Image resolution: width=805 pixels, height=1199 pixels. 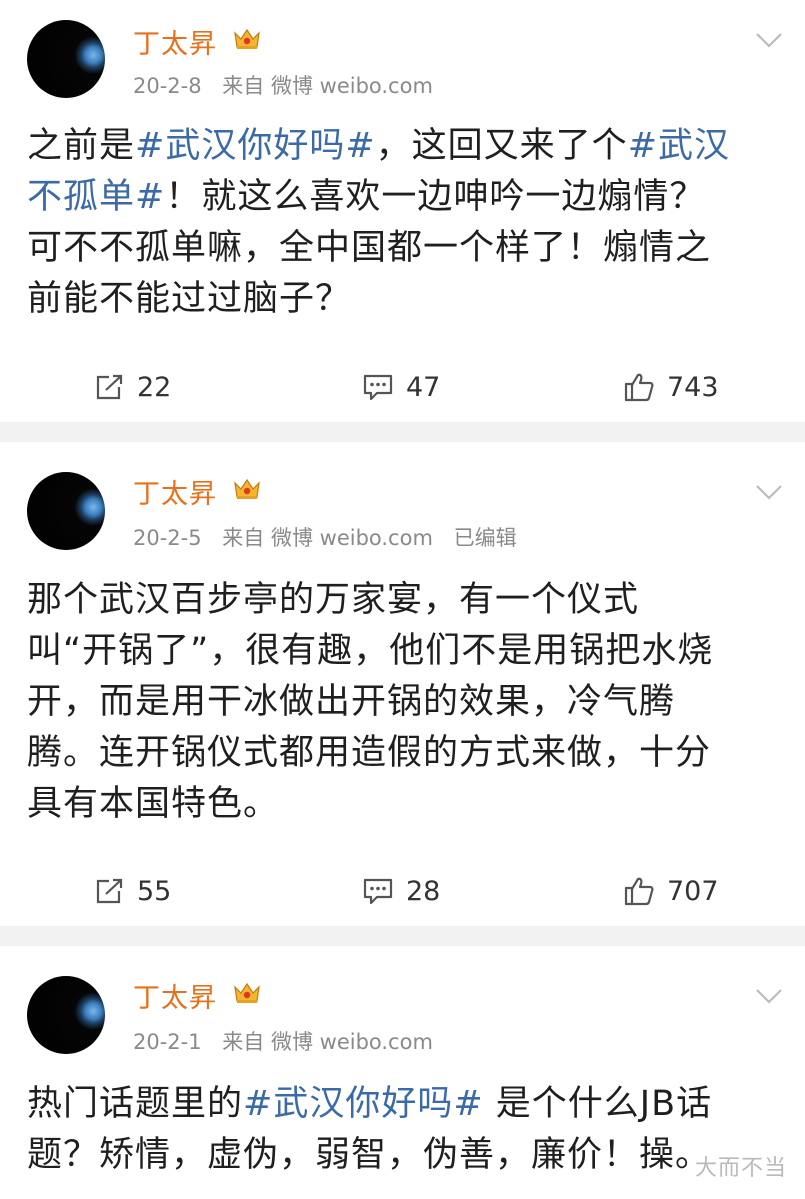 What do you see at coordinates (369, 1155) in the screenshot?
I see `content-text: 题？矫情，虚伪，弱智，伪善，廉价！操。` at bounding box center [369, 1155].